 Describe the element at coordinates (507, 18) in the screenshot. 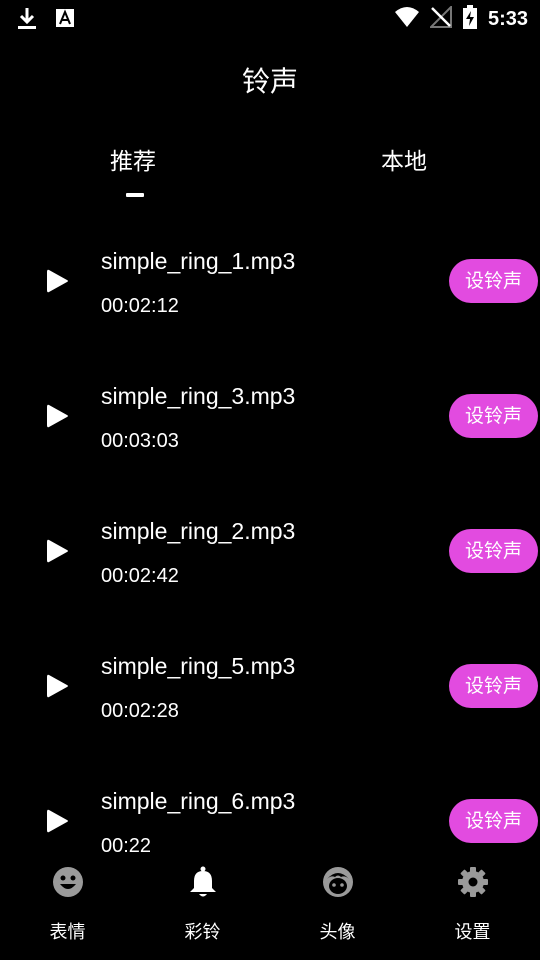

I see `status-time: 5:33` at that location.